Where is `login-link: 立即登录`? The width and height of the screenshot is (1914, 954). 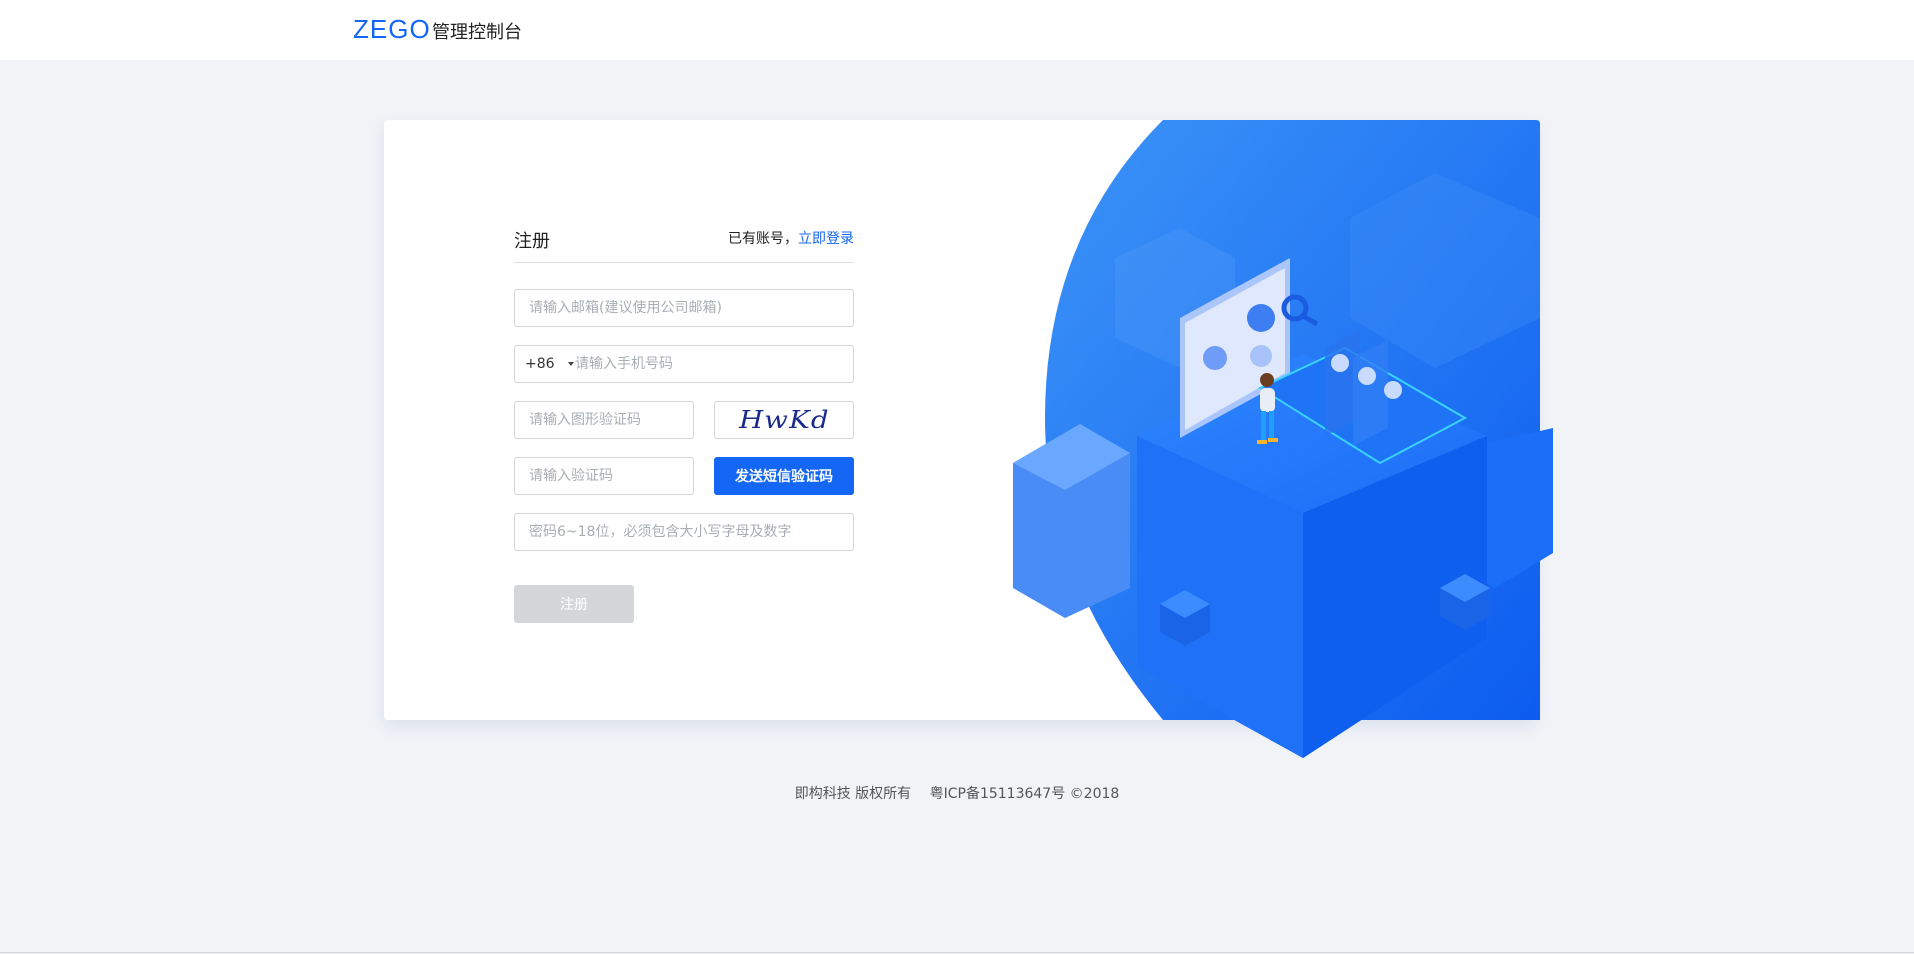 login-link: 立即登录 is located at coordinates (826, 239).